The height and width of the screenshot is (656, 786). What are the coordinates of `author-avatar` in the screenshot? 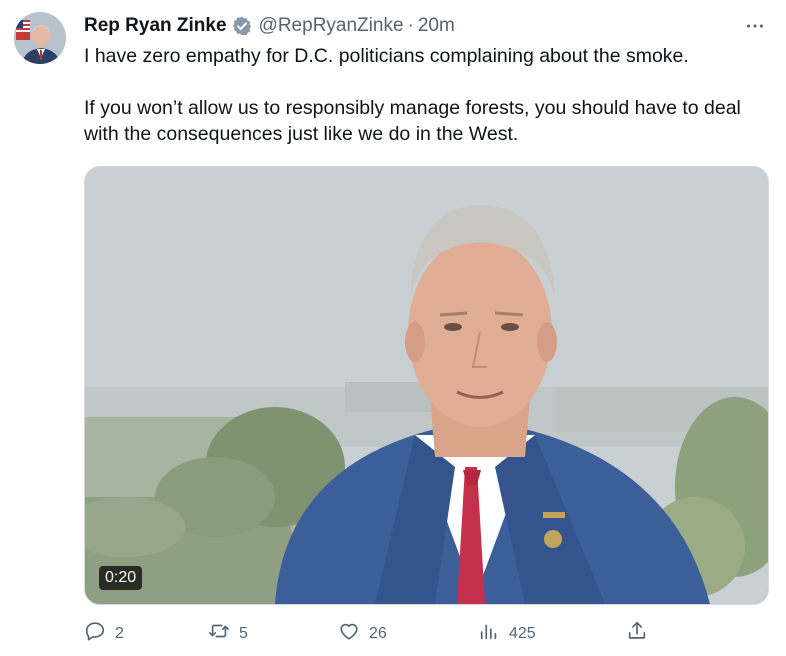 It's located at (40, 38).